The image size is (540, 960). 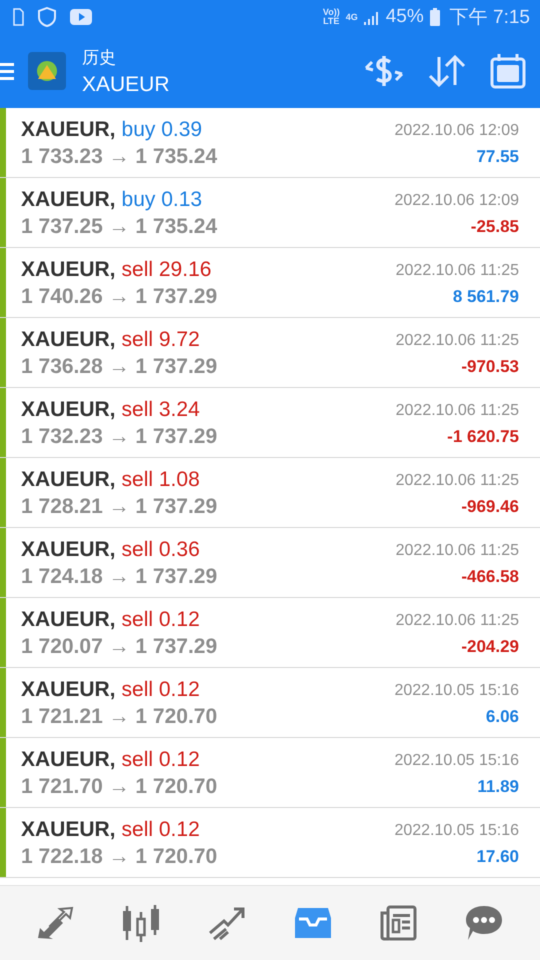 What do you see at coordinates (331, 12) in the screenshot?
I see `volte-label: Vo))` at bounding box center [331, 12].